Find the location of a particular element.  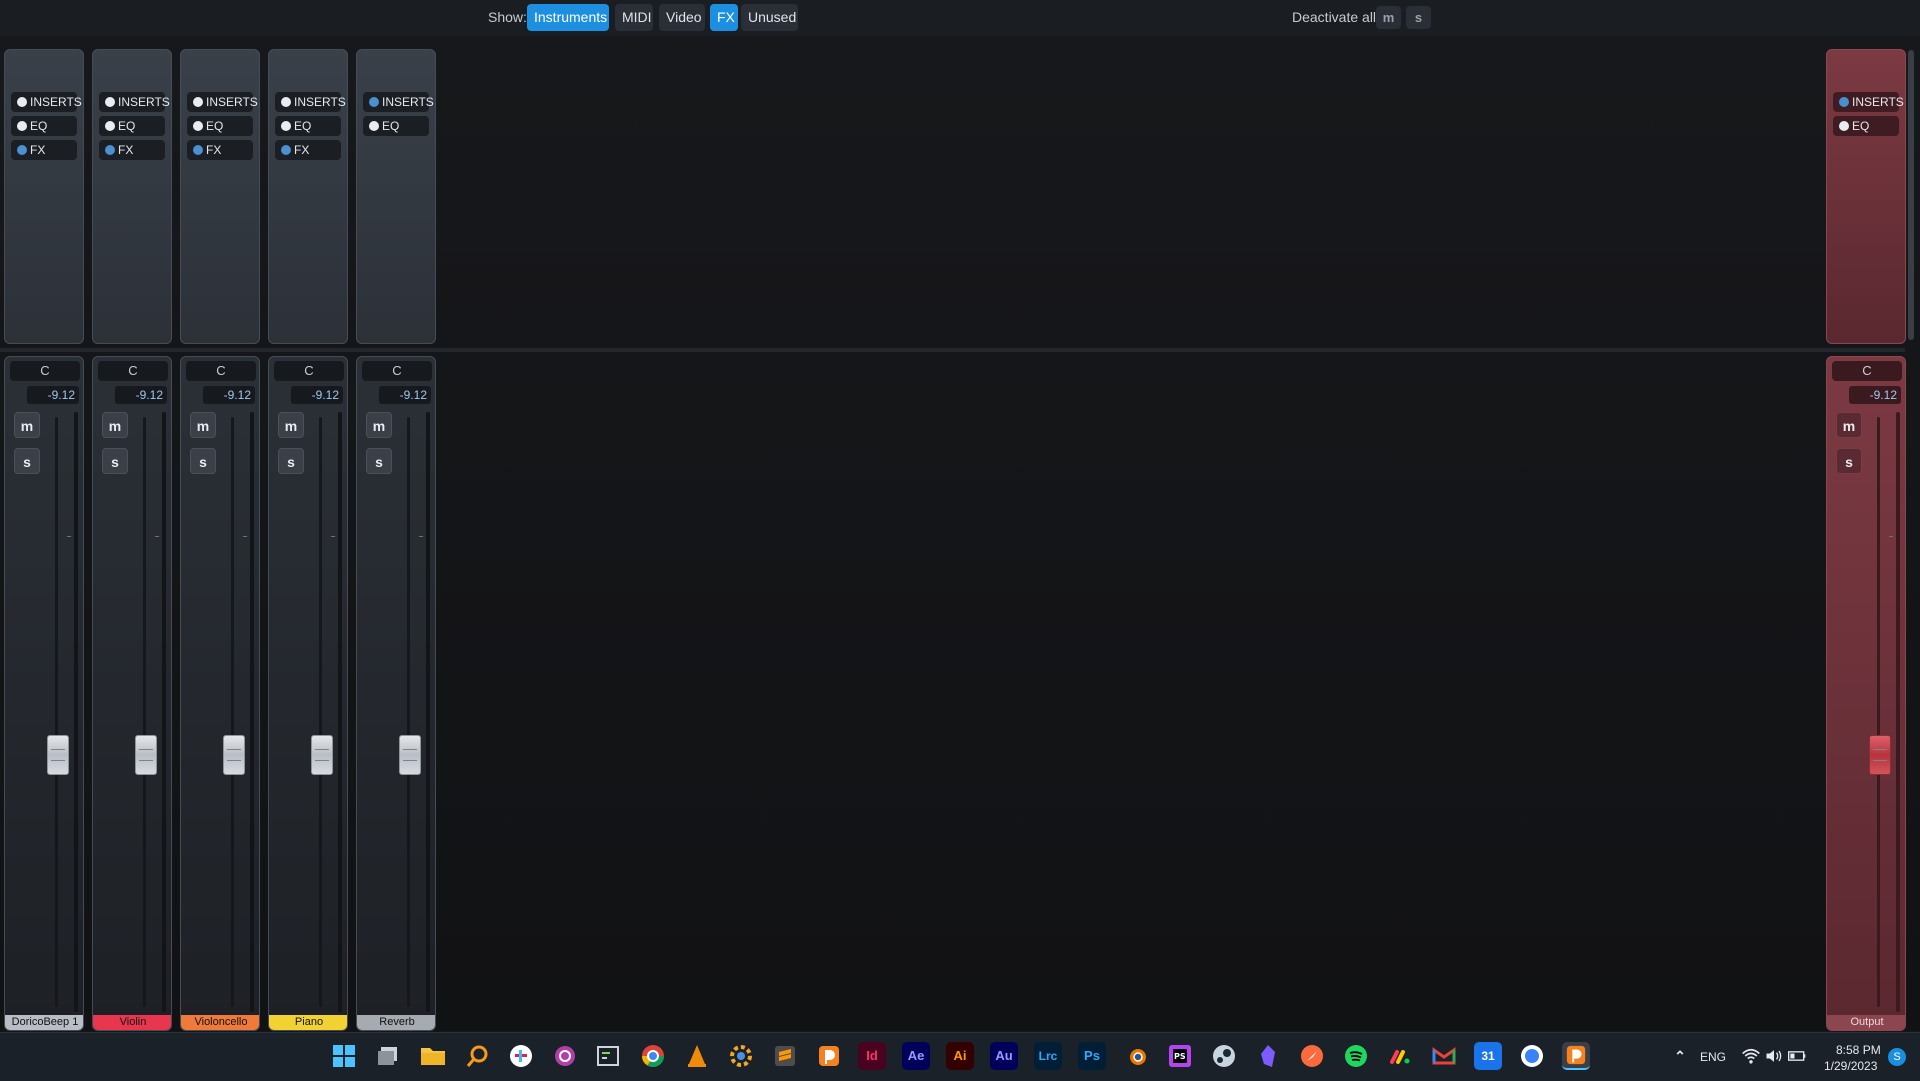

battery-icon is located at coordinates (1797, 1056).